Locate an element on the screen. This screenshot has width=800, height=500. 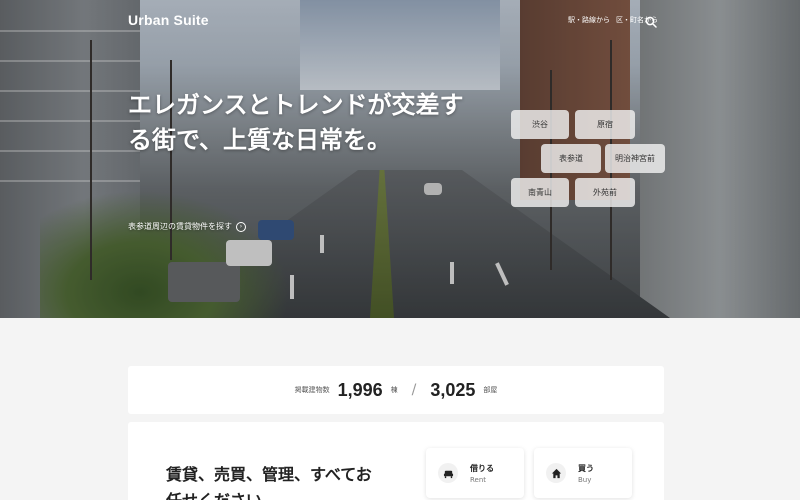
rent-button: 借りる Rent is located at coordinates (475, 473).